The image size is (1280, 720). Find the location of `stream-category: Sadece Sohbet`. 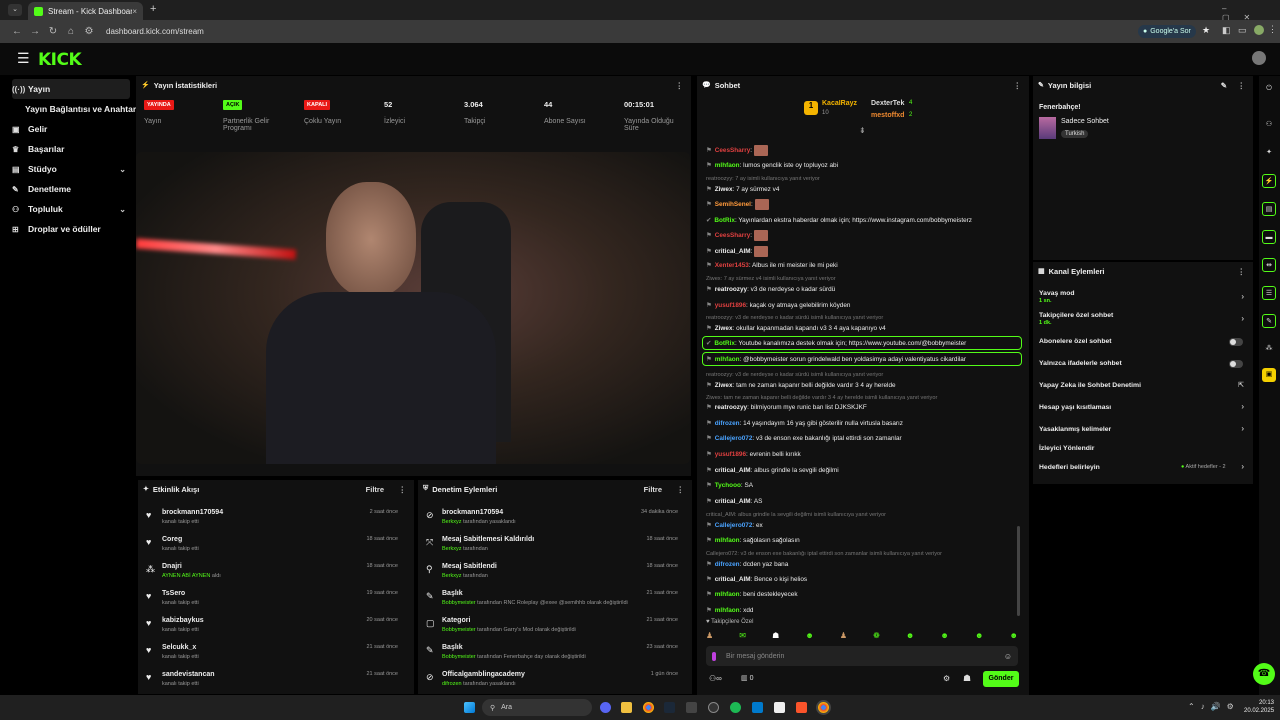

stream-category: Sadece Sohbet is located at coordinates (1085, 121).